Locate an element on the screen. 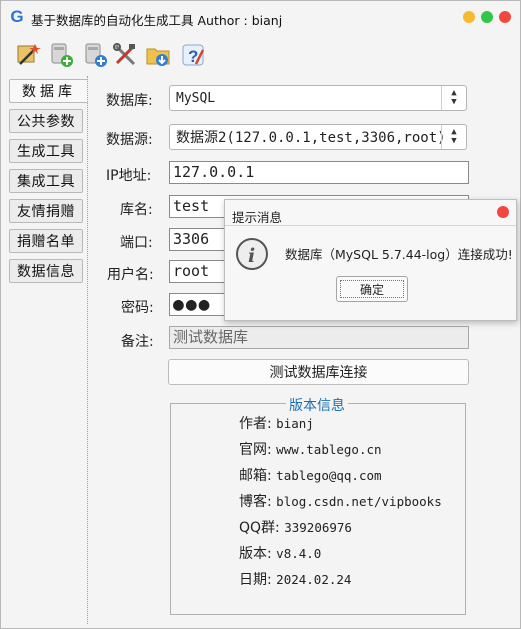  magic-wand-icon is located at coordinates (29, 54).